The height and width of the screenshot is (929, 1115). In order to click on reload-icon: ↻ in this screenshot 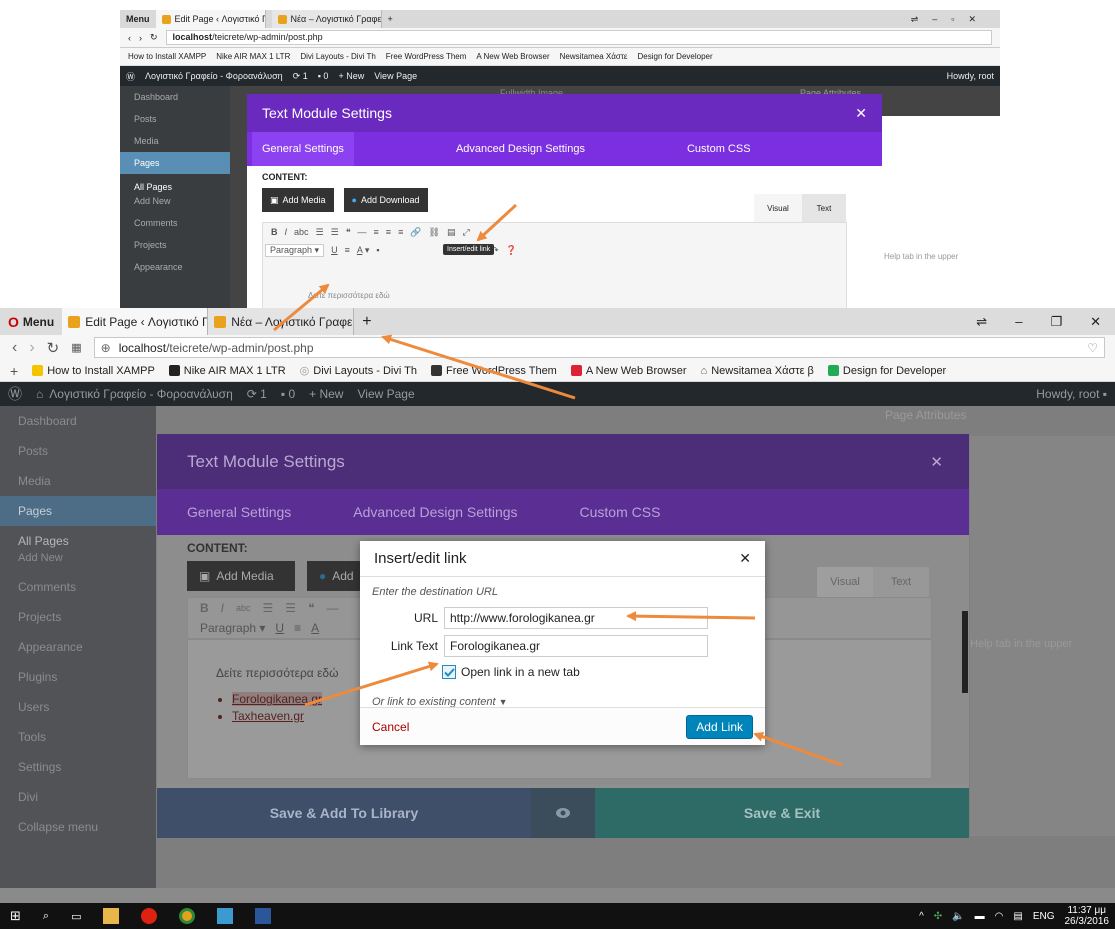, I will do `click(53, 348)`.